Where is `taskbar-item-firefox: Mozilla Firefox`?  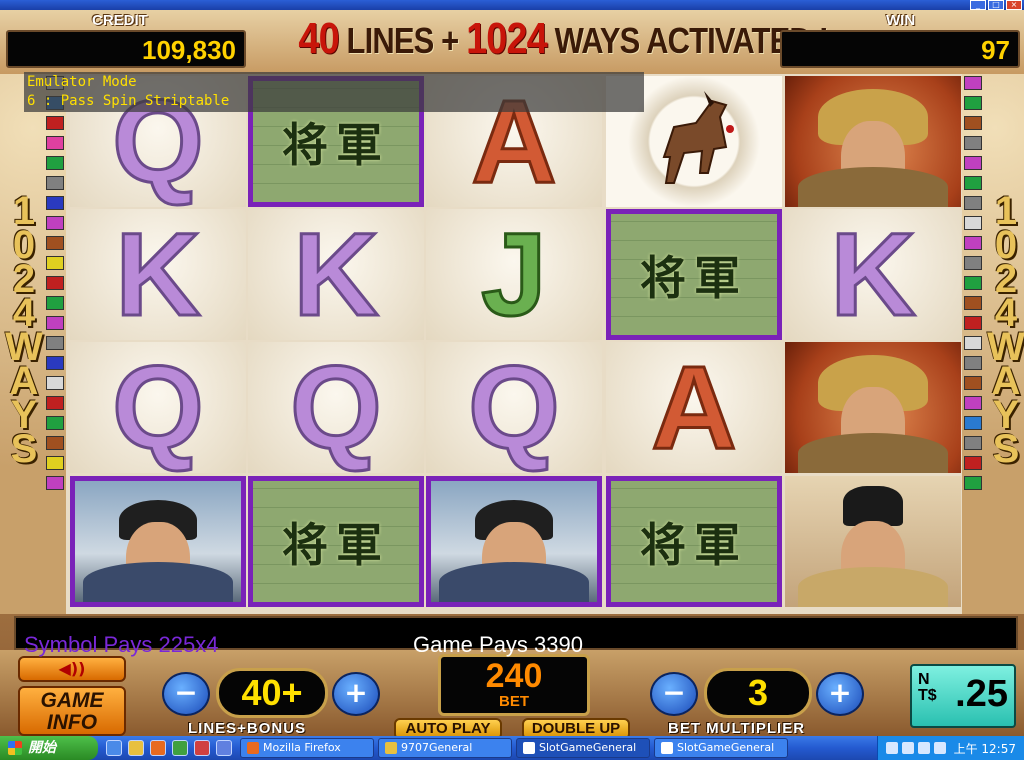
taskbar-item-firefox: Mozilla Firefox is located at coordinates (307, 748).